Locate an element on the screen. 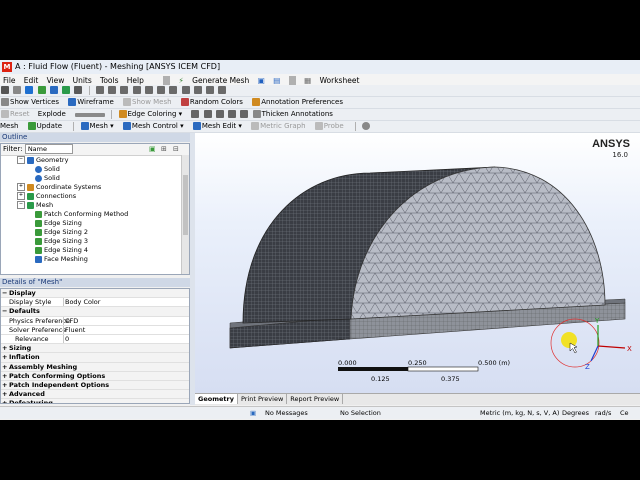 This screenshot has height=480, width=640. tree-node-solid-2: Solid is located at coordinates (47, 178).